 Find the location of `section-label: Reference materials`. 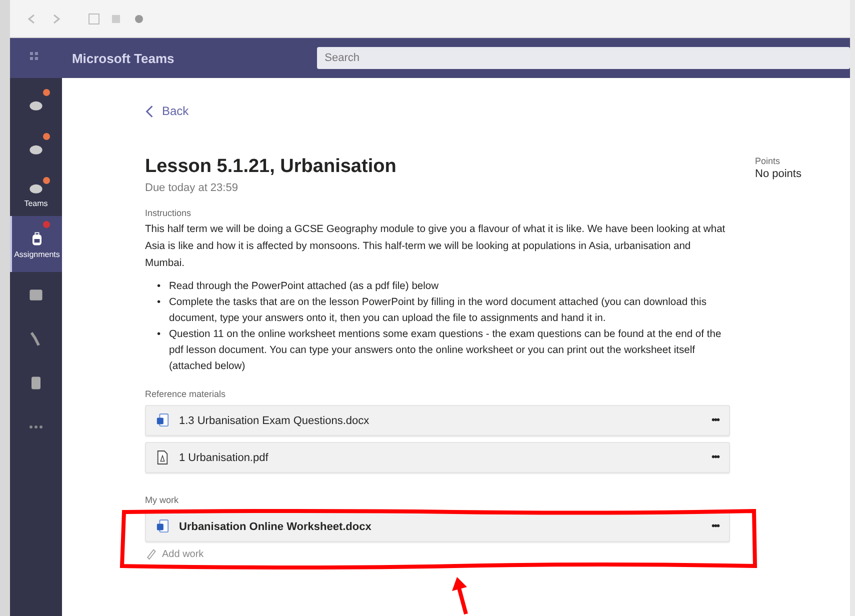

section-label: Reference materials is located at coordinates (186, 394).